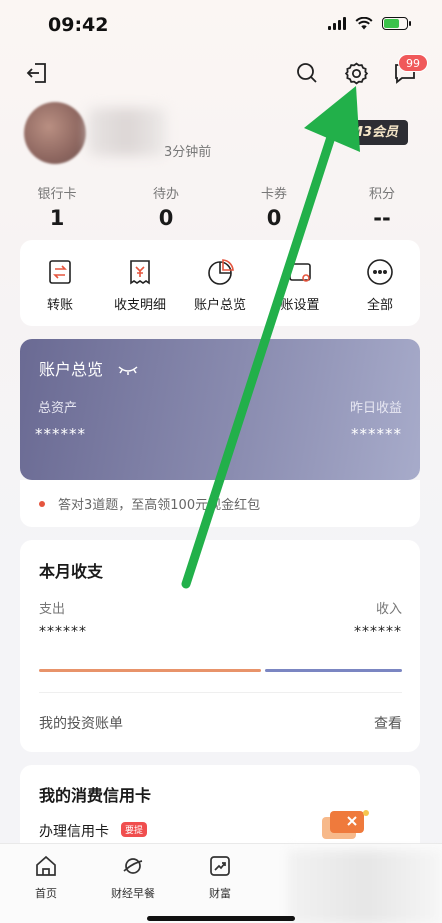 The image size is (442, 923). What do you see at coordinates (60, 272) in the screenshot?
I see `transfer-icon` at bounding box center [60, 272].